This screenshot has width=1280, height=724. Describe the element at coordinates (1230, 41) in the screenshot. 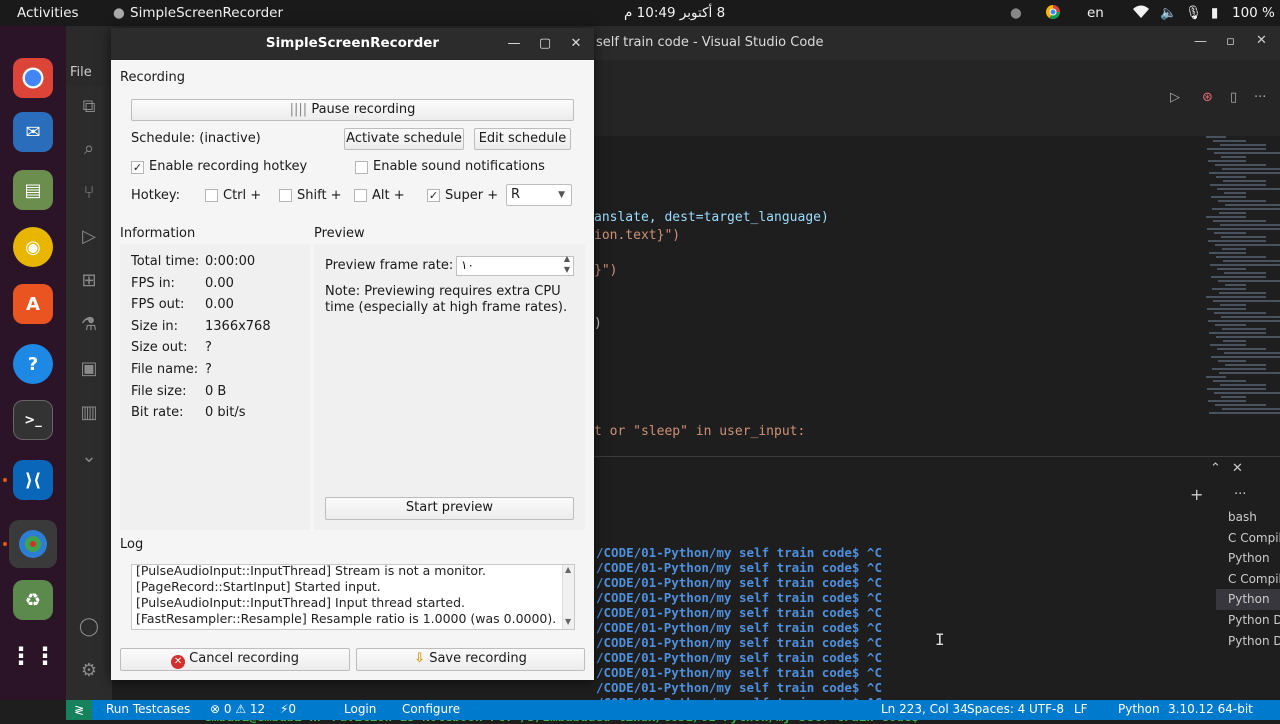

I see `maximize-icon: ▫` at that location.